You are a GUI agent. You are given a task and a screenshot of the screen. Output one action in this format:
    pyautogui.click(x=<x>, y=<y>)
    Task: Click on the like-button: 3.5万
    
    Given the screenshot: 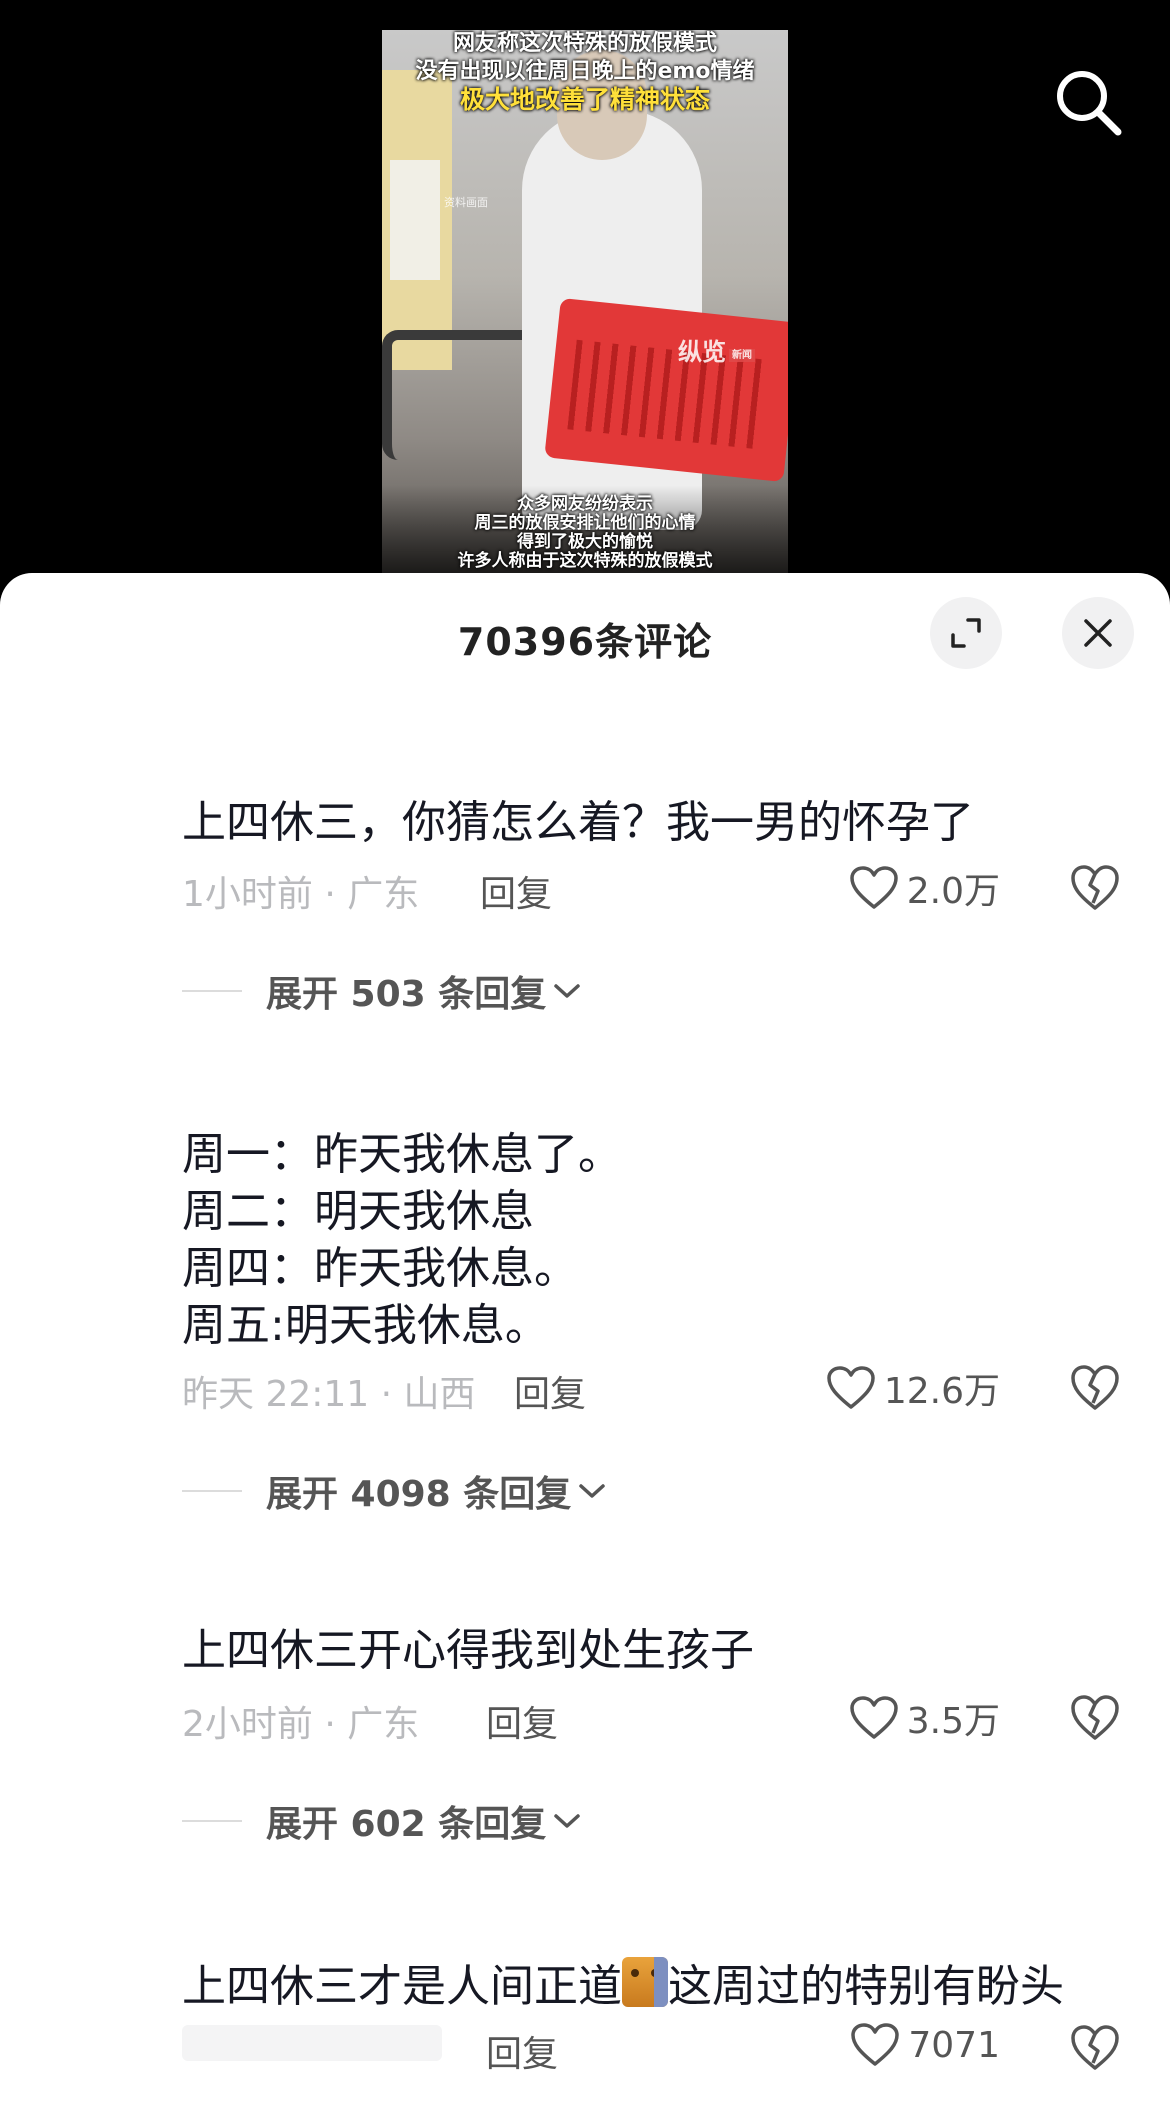 What is the action you would take?
    pyautogui.click(x=924, y=1718)
    